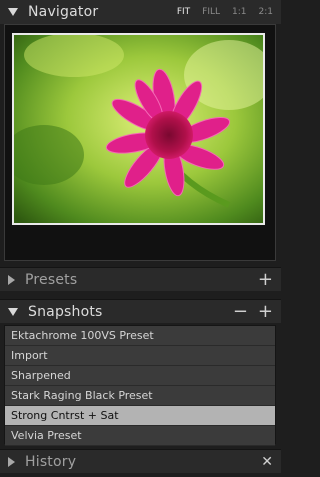 The image size is (320, 477). I want to click on navigator-panel-header: Navigator FIT FILL 1:1 2:1, so click(140, 12).